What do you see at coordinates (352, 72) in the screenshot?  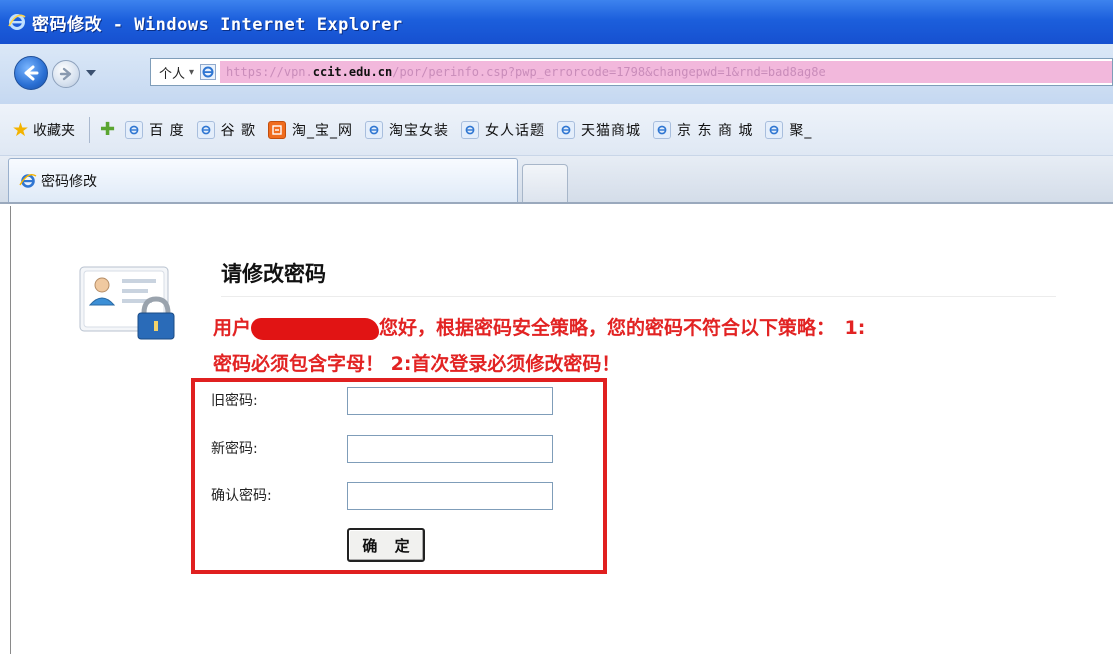 I see `url-host: ccit.edu.cn` at bounding box center [352, 72].